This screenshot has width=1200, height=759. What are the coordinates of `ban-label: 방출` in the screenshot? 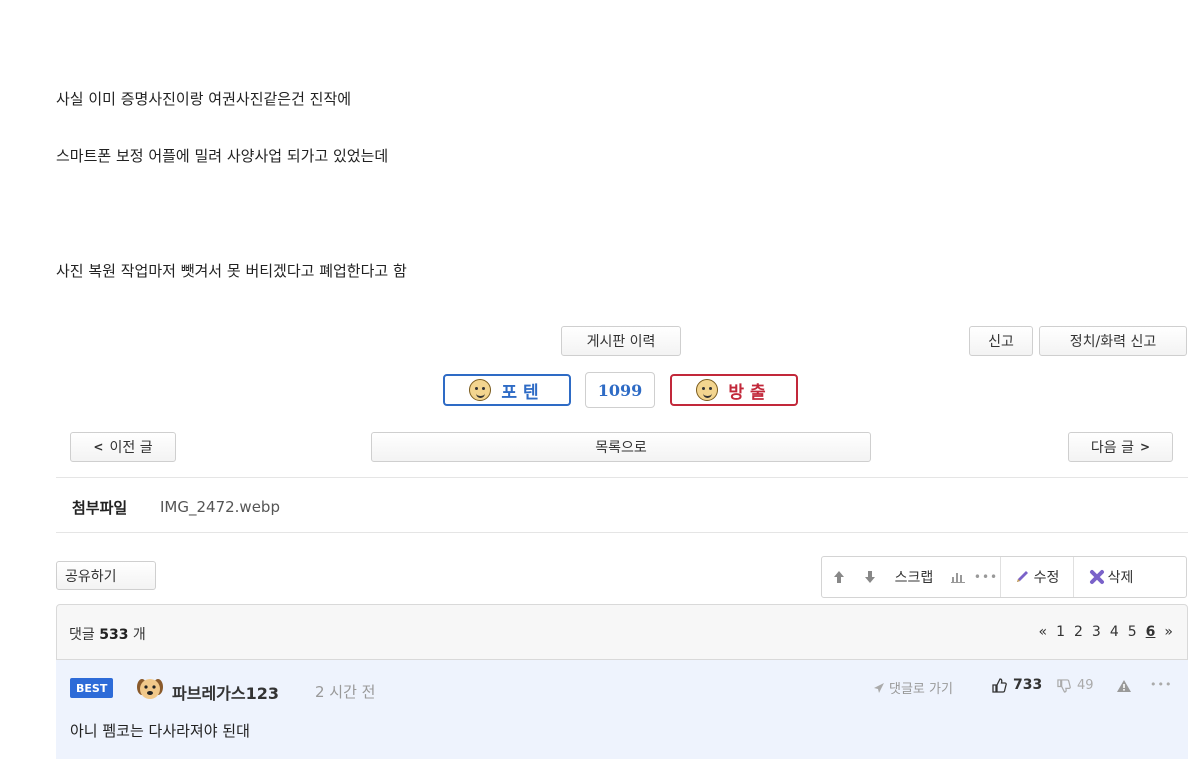 It's located at (750, 392).